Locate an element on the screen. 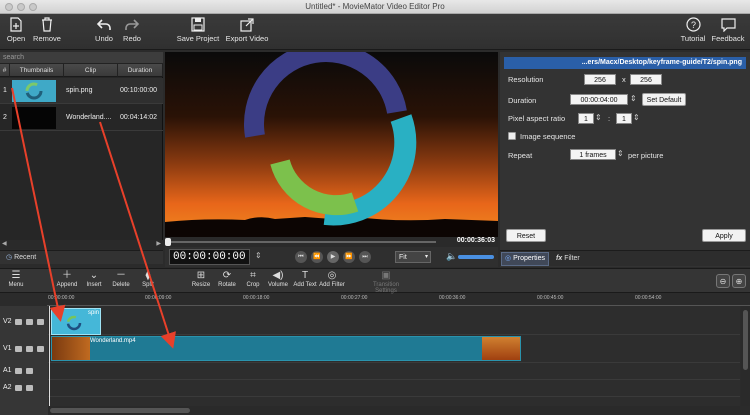 This screenshot has width=750, height=415. fast-forward-icon: ⏩ is located at coordinates (349, 257).